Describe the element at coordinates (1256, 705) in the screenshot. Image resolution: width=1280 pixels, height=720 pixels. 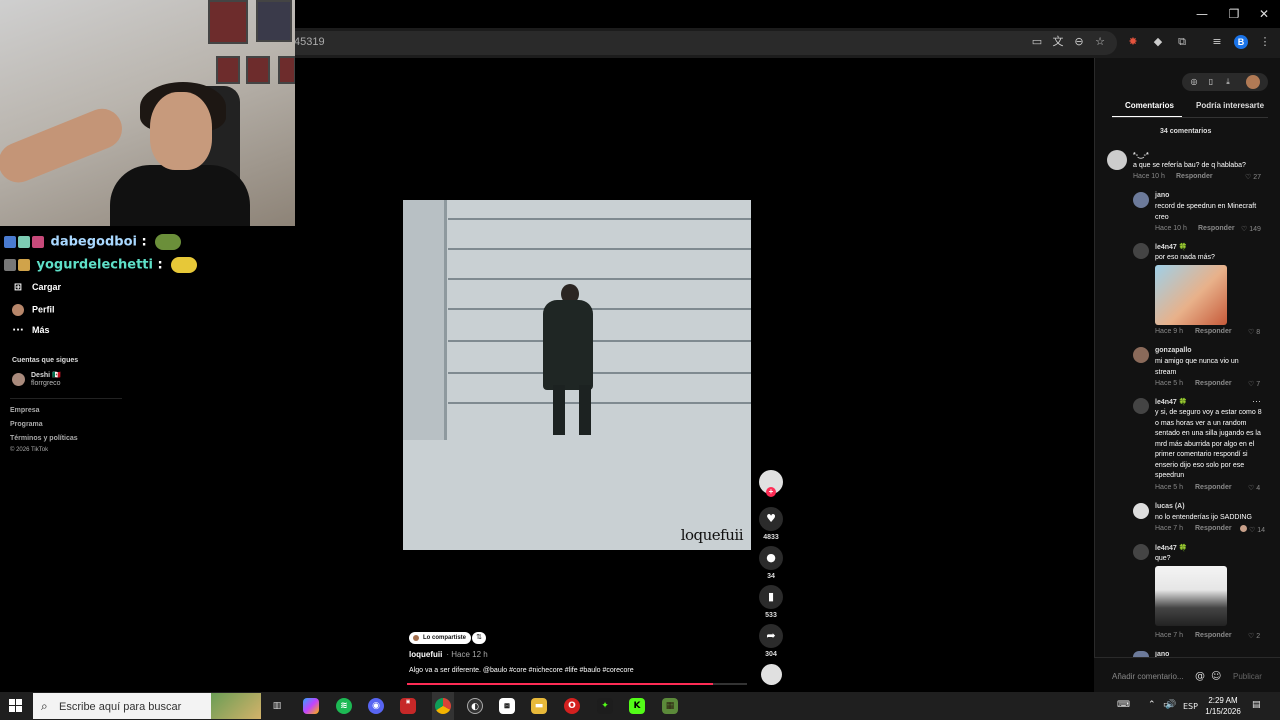
I see `notifications-icon: ▤` at that location.